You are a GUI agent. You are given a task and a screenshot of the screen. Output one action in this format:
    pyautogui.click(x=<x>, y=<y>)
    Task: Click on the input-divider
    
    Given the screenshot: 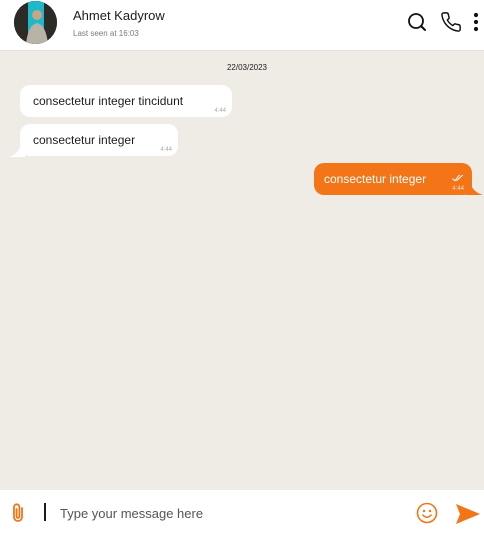 What is the action you would take?
    pyautogui.click(x=45, y=512)
    